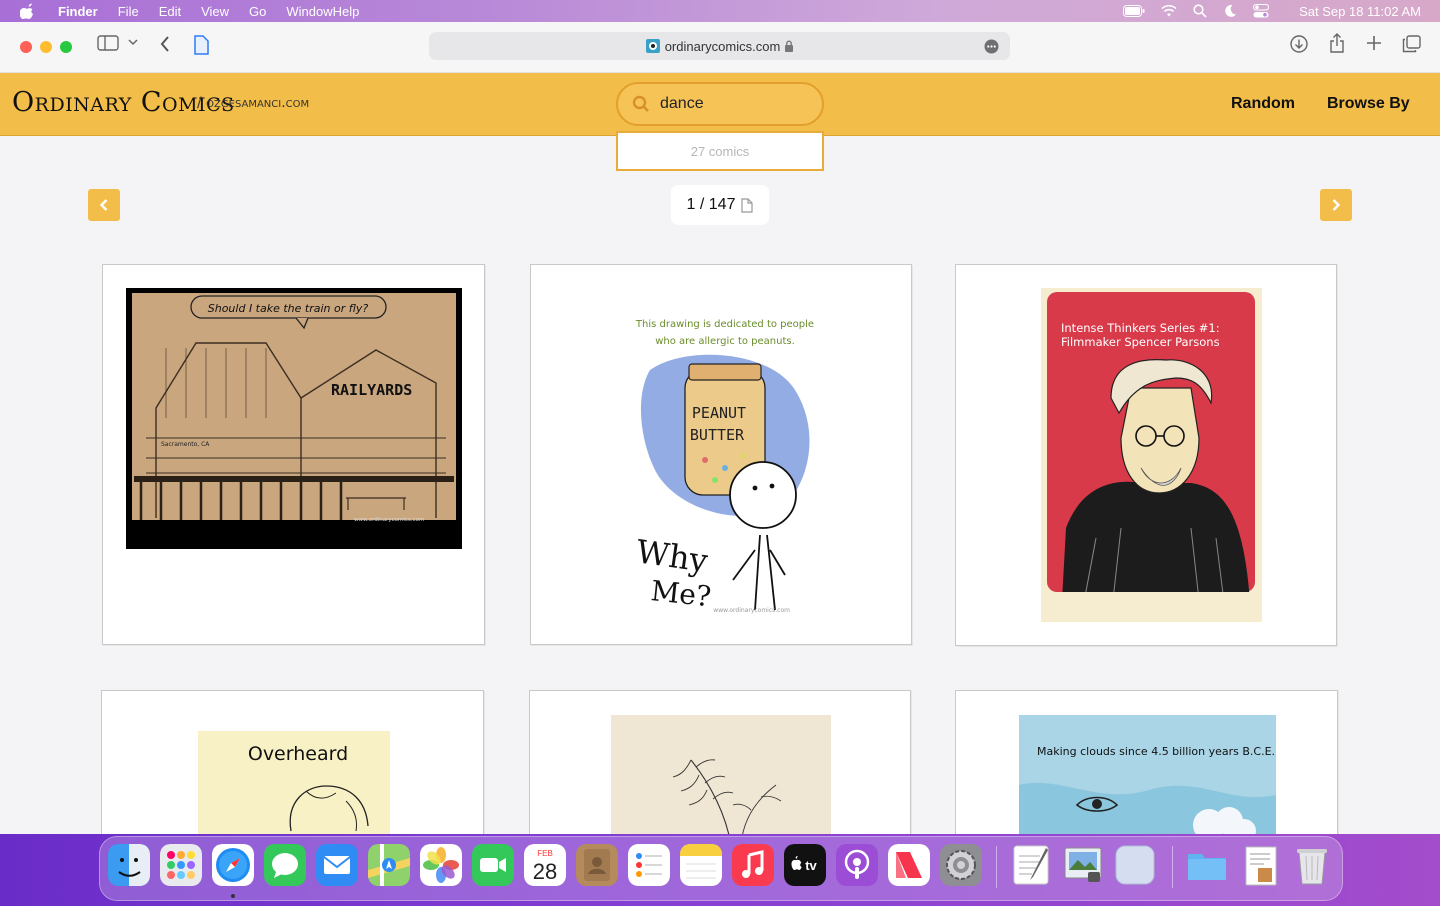 This screenshot has width=1440, height=906. I want to click on system-preferences-icon, so click(961, 865).